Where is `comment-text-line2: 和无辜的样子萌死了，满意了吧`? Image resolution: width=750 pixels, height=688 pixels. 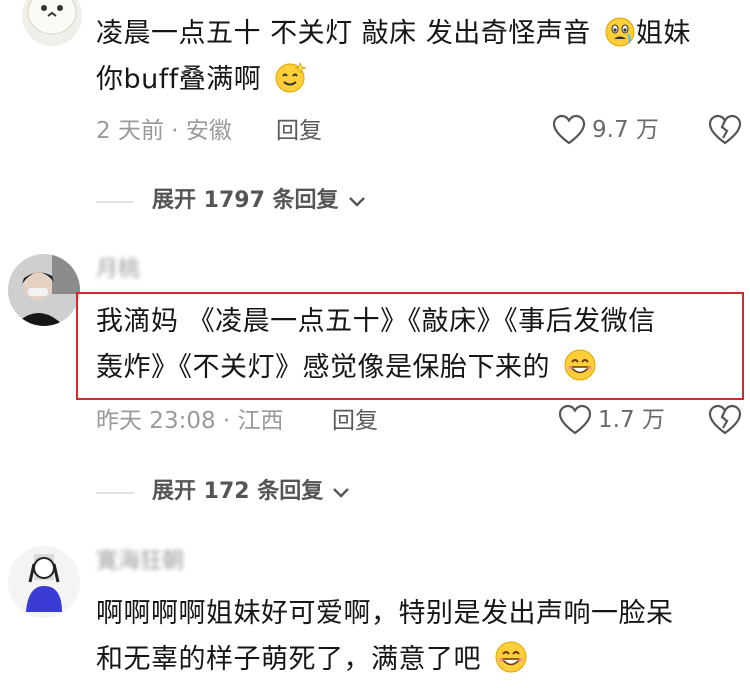 comment-text-line2: 和无辜的样子萌死了，满意了吧 is located at coordinates (312, 663).